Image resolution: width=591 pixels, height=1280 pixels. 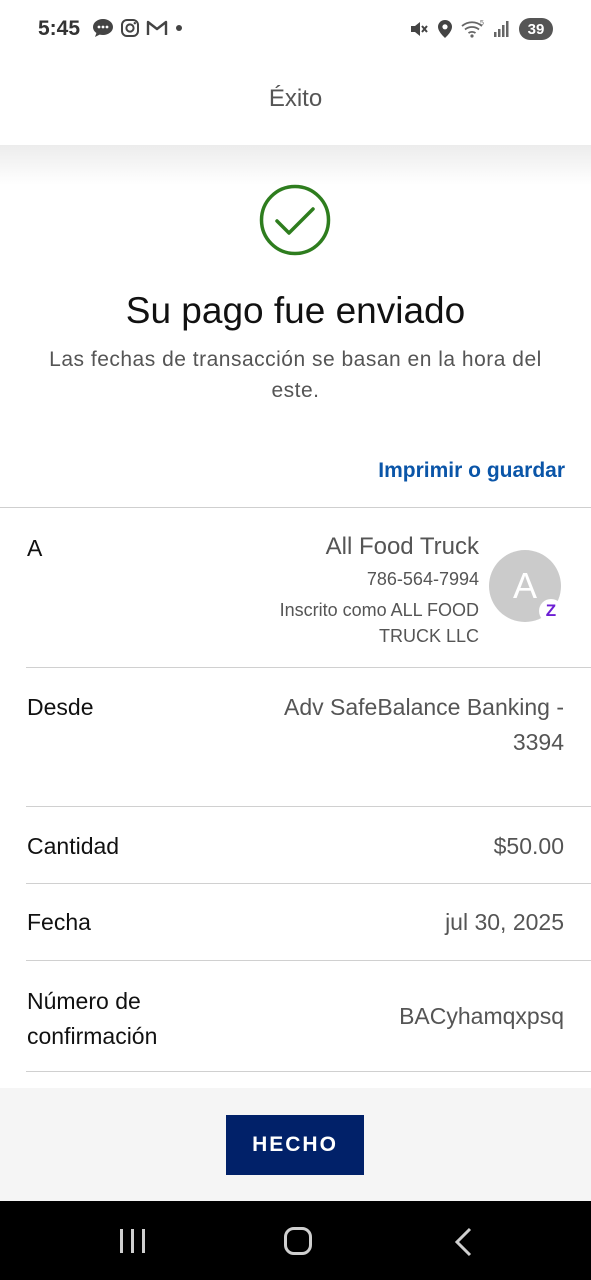 What do you see at coordinates (472, 29) in the screenshot?
I see `wifi-icon: 5` at bounding box center [472, 29].